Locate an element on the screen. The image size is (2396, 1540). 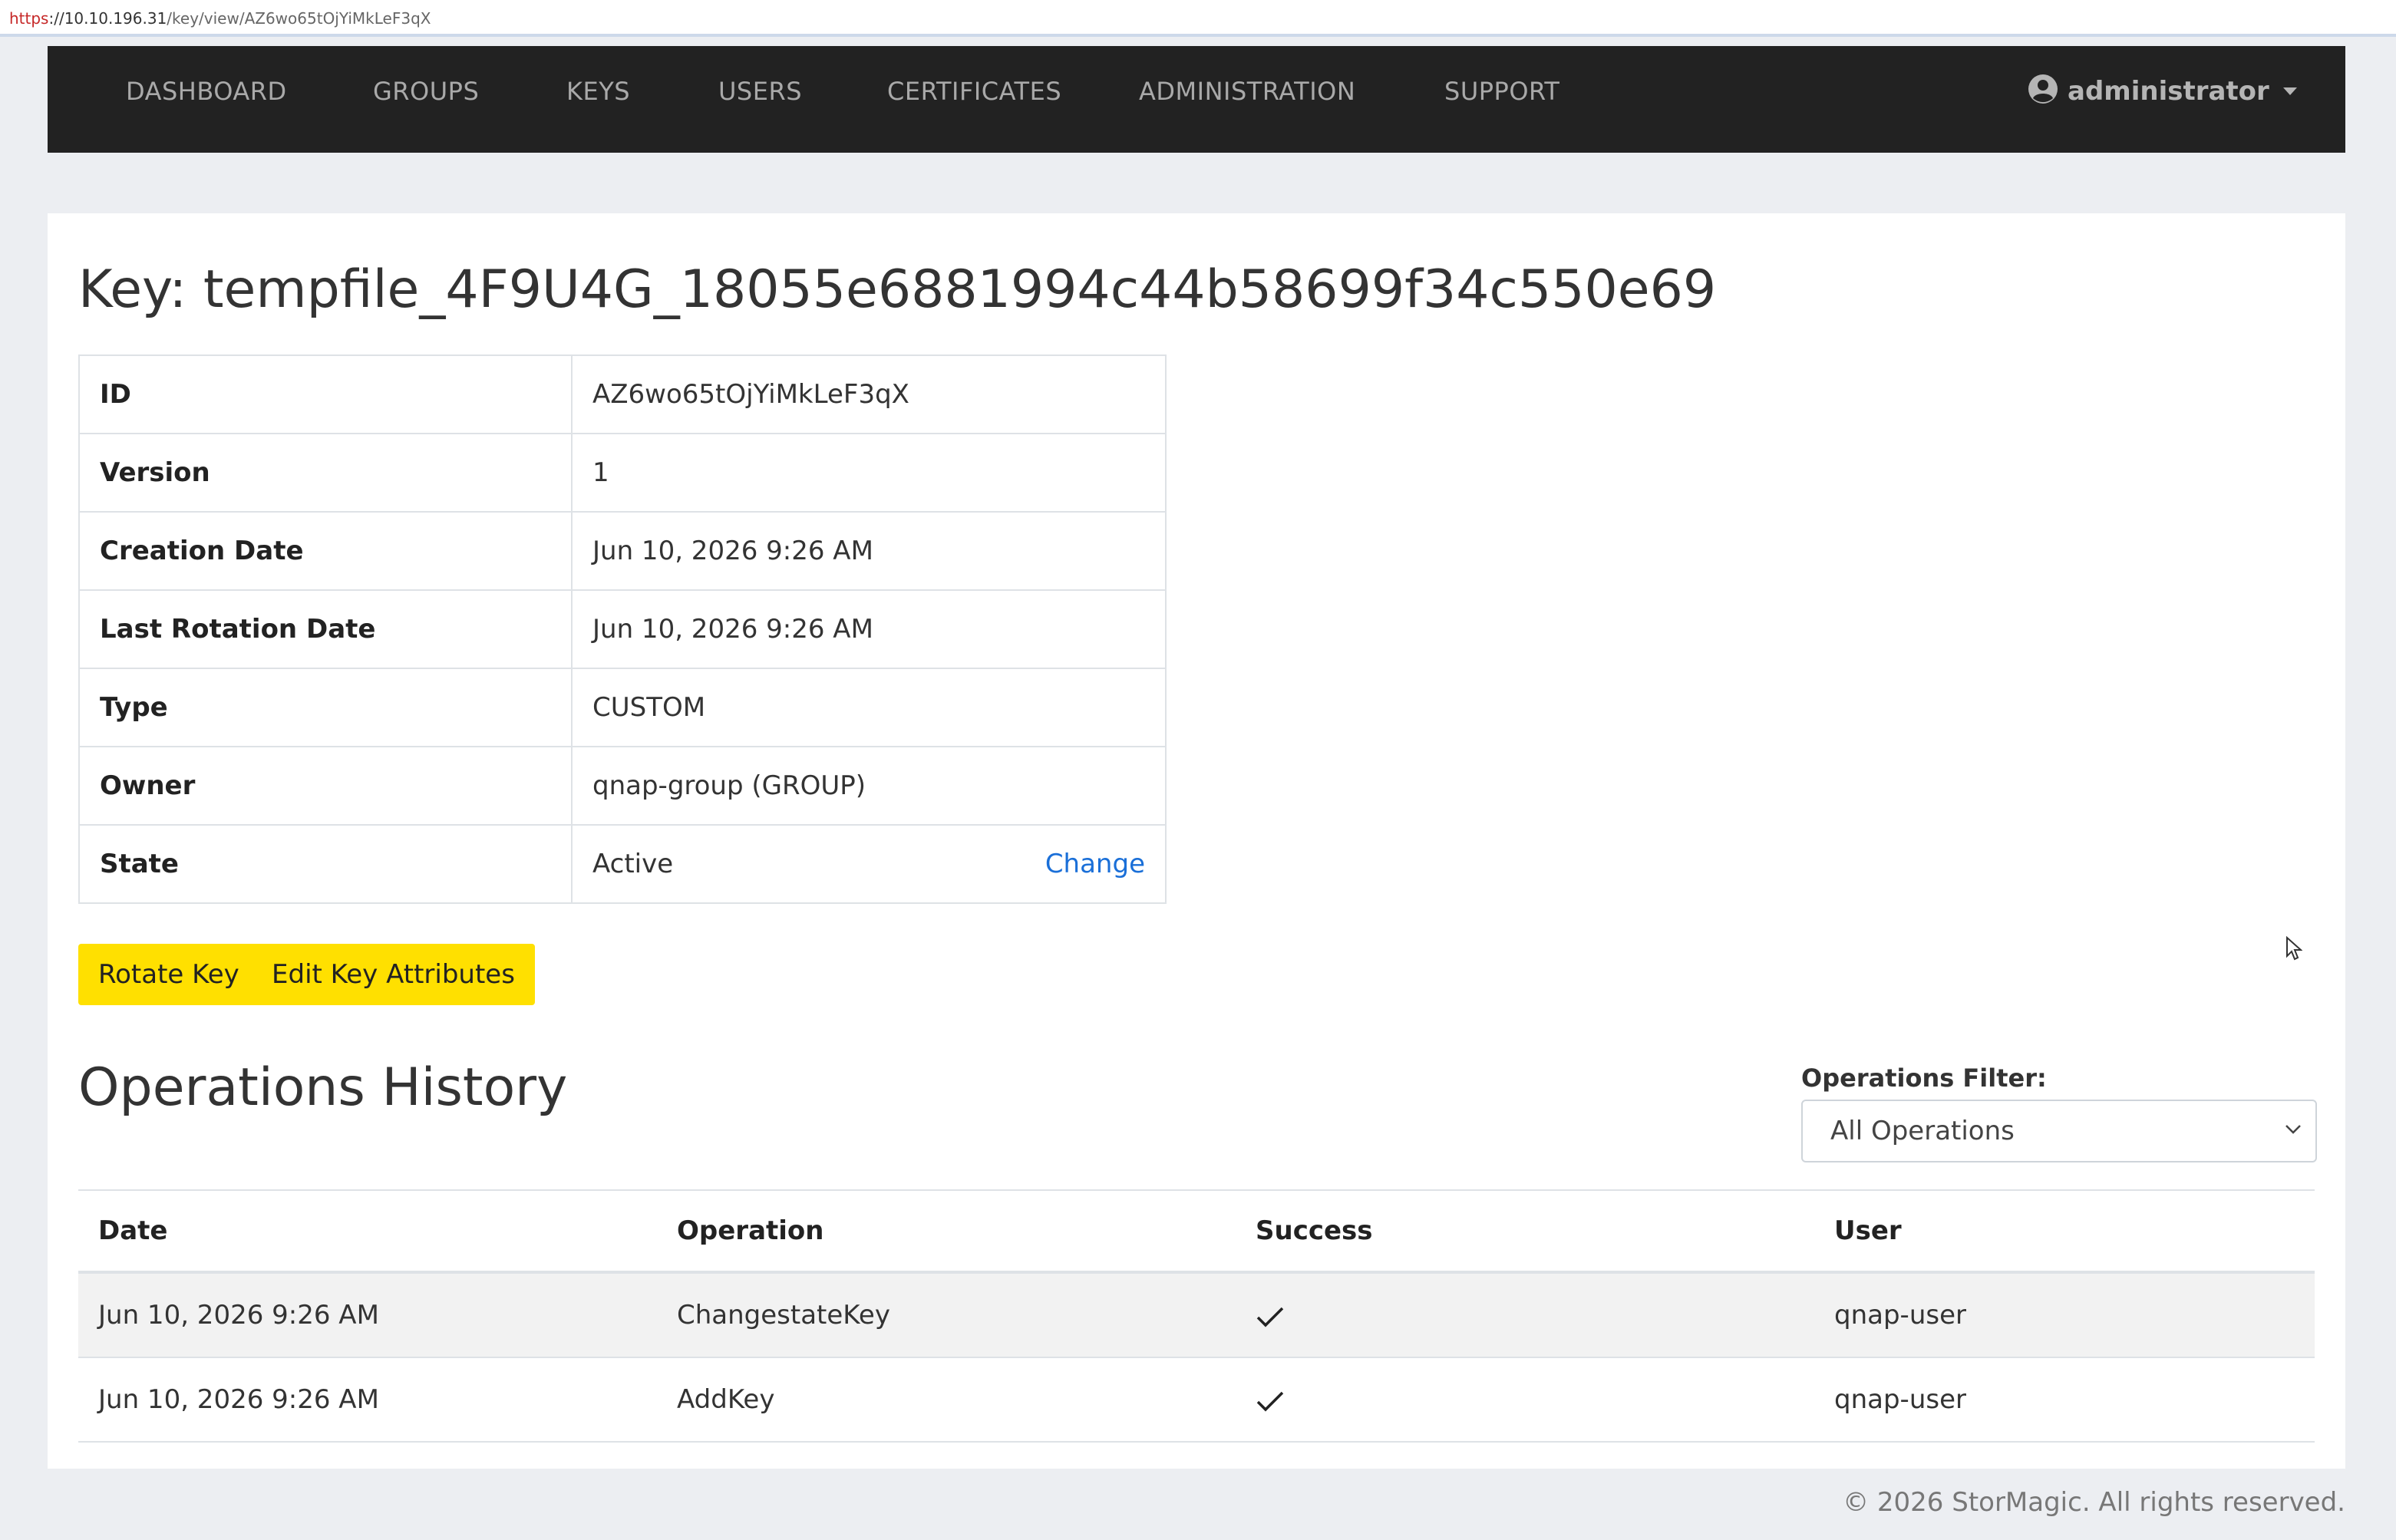
column-header-operation: Operation is located at coordinates (946, 1232).